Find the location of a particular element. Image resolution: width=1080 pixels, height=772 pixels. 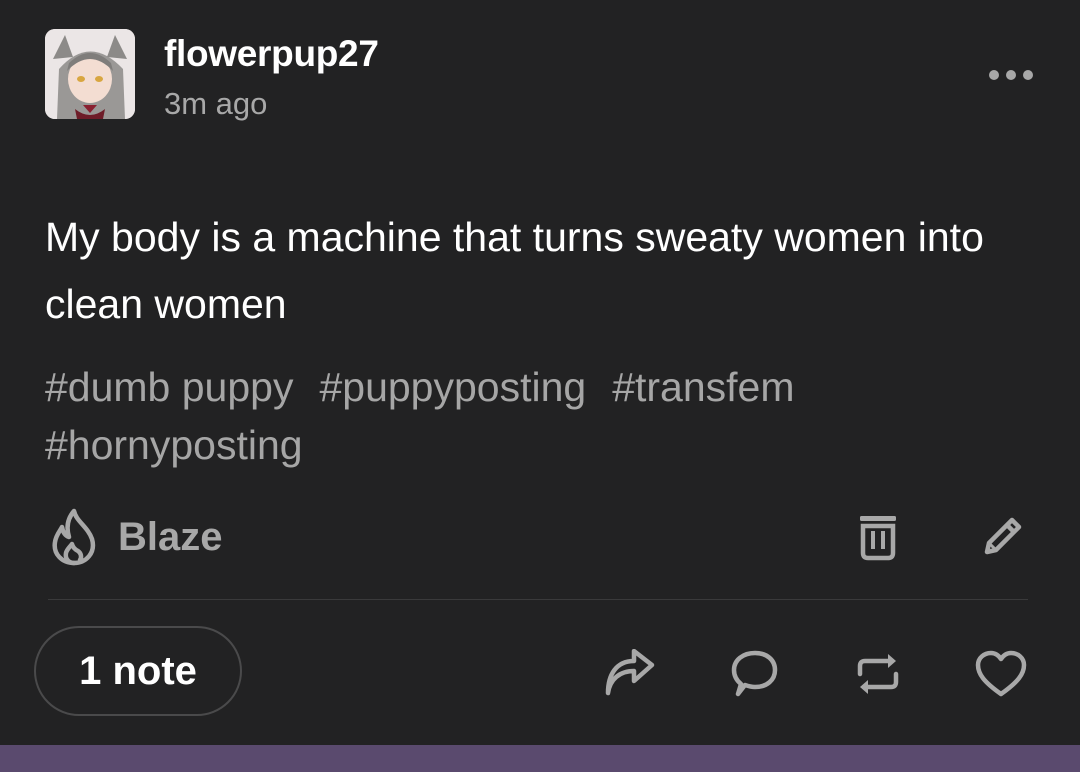

avatar is located at coordinates (90, 74).